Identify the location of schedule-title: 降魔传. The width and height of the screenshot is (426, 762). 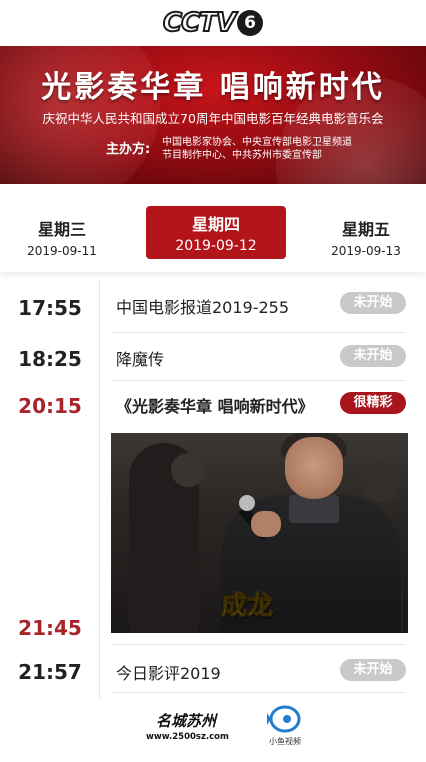
(140, 359).